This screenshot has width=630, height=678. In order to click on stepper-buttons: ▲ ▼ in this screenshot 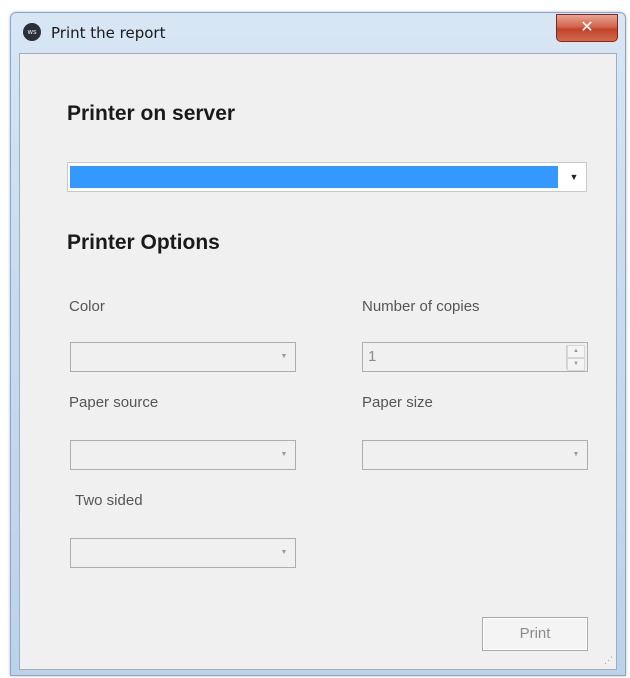, I will do `click(575, 358)`.